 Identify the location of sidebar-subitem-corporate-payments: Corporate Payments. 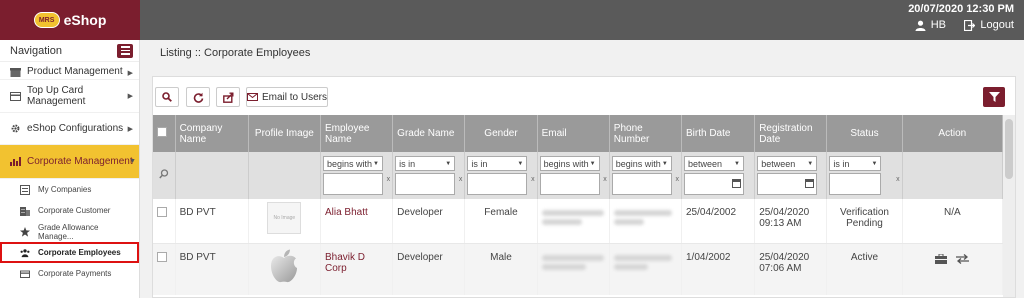
(69, 273).